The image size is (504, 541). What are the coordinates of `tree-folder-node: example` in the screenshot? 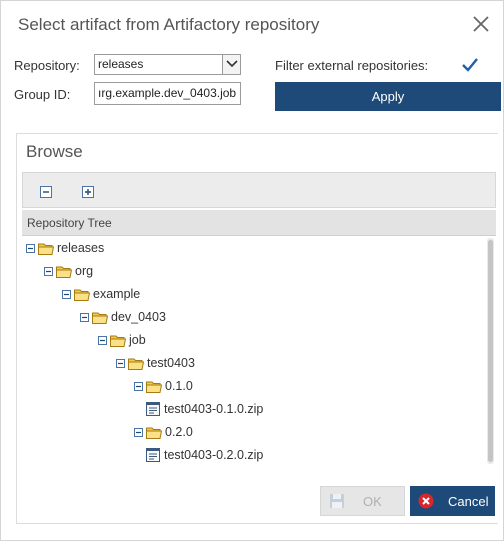 It's located at (101, 294).